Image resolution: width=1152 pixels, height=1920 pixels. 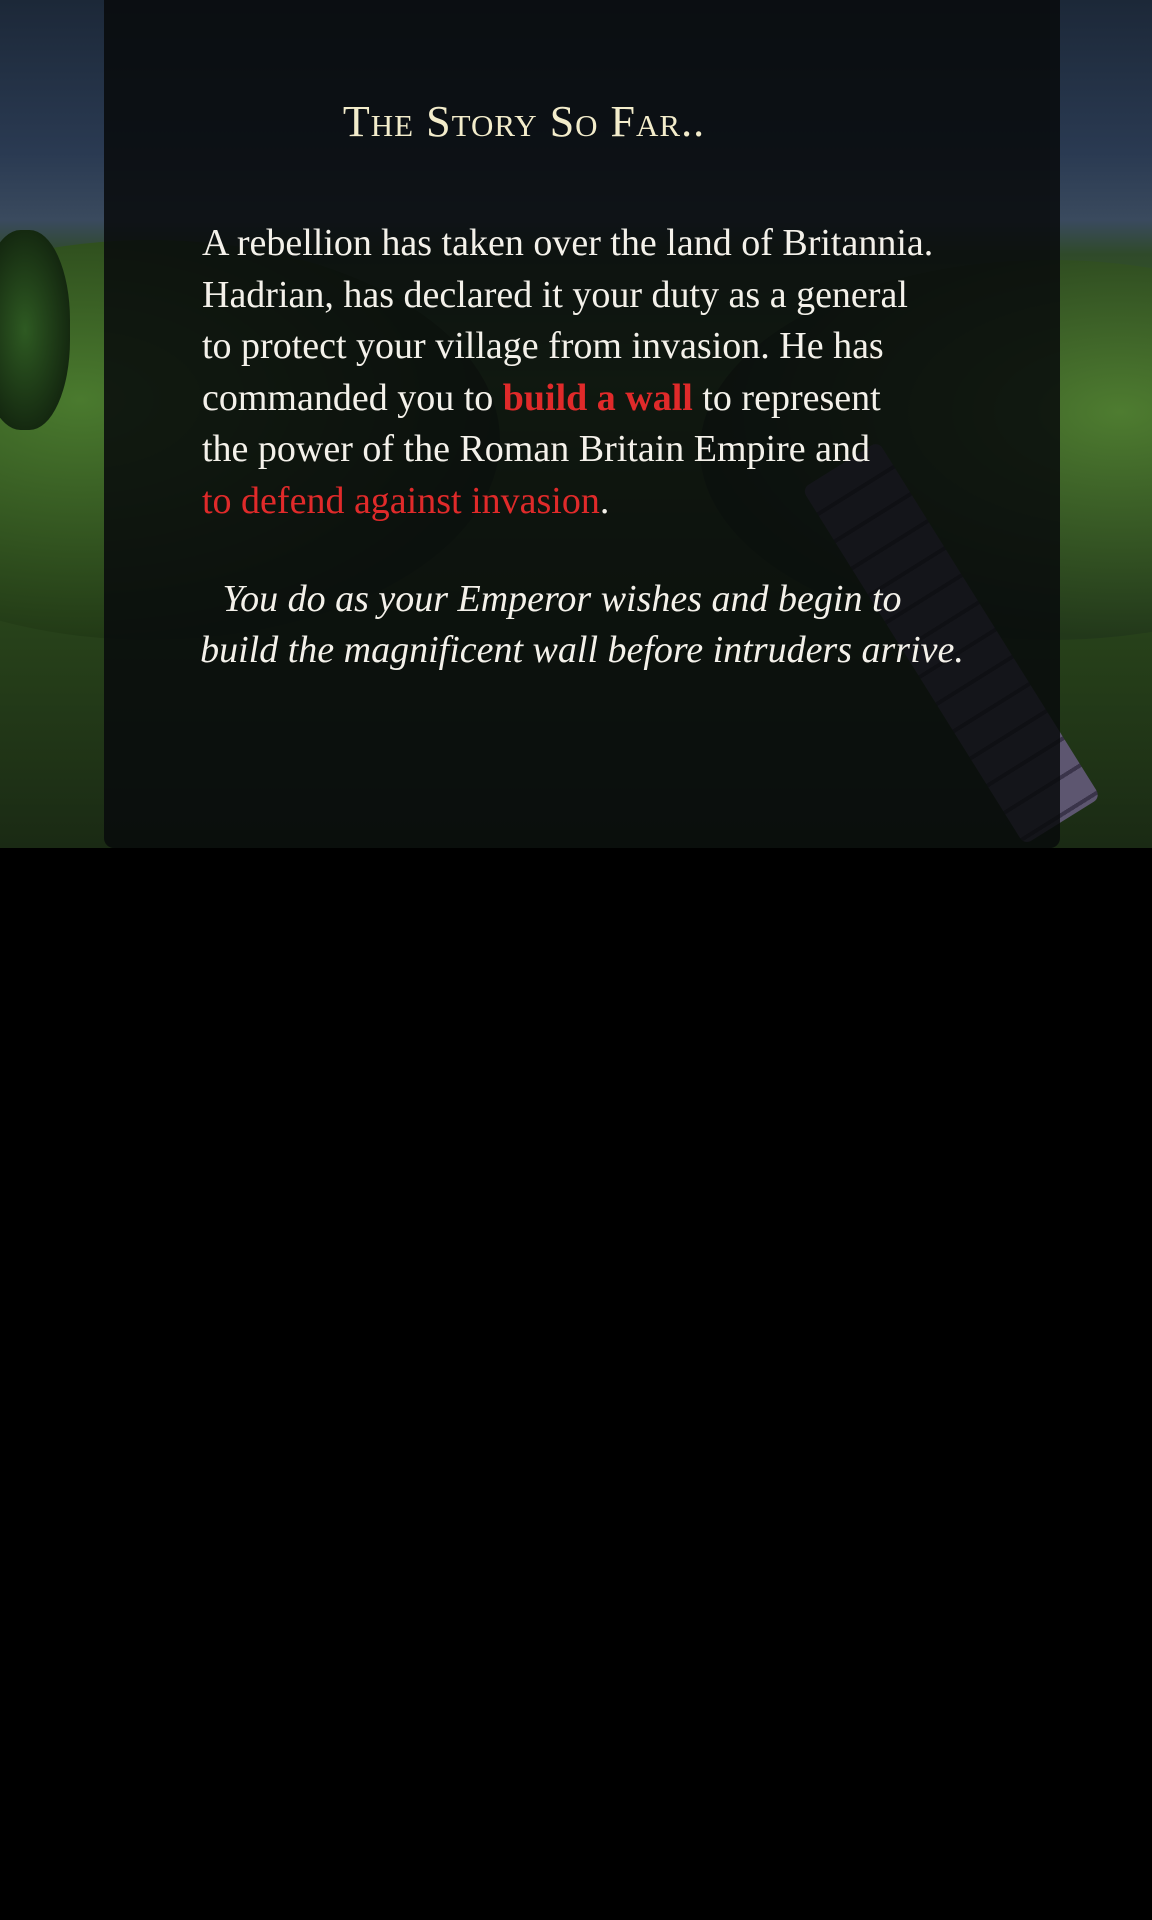 What do you see at coordinates (597, 397) in the screenshot?
I see `highlight-build-wall: build a wall` at bounding box center [597, 397].